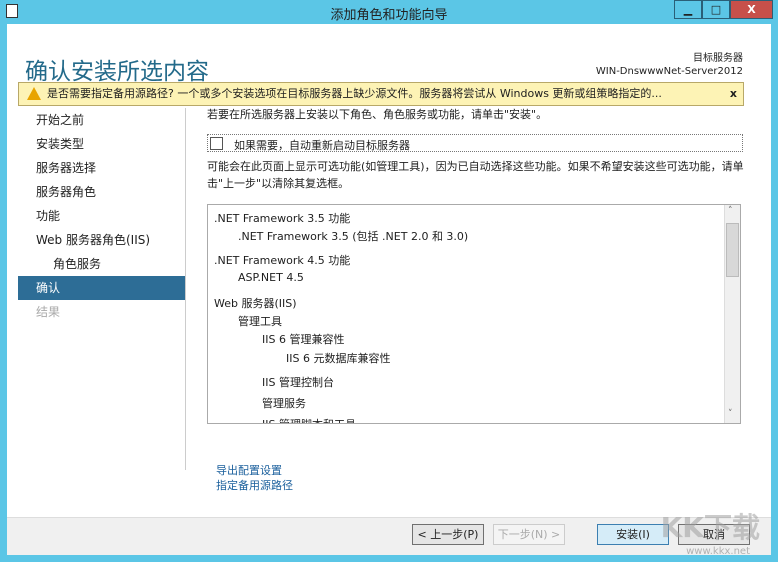  I want to click on watermark-logo: KK下载, so click(710, 527).